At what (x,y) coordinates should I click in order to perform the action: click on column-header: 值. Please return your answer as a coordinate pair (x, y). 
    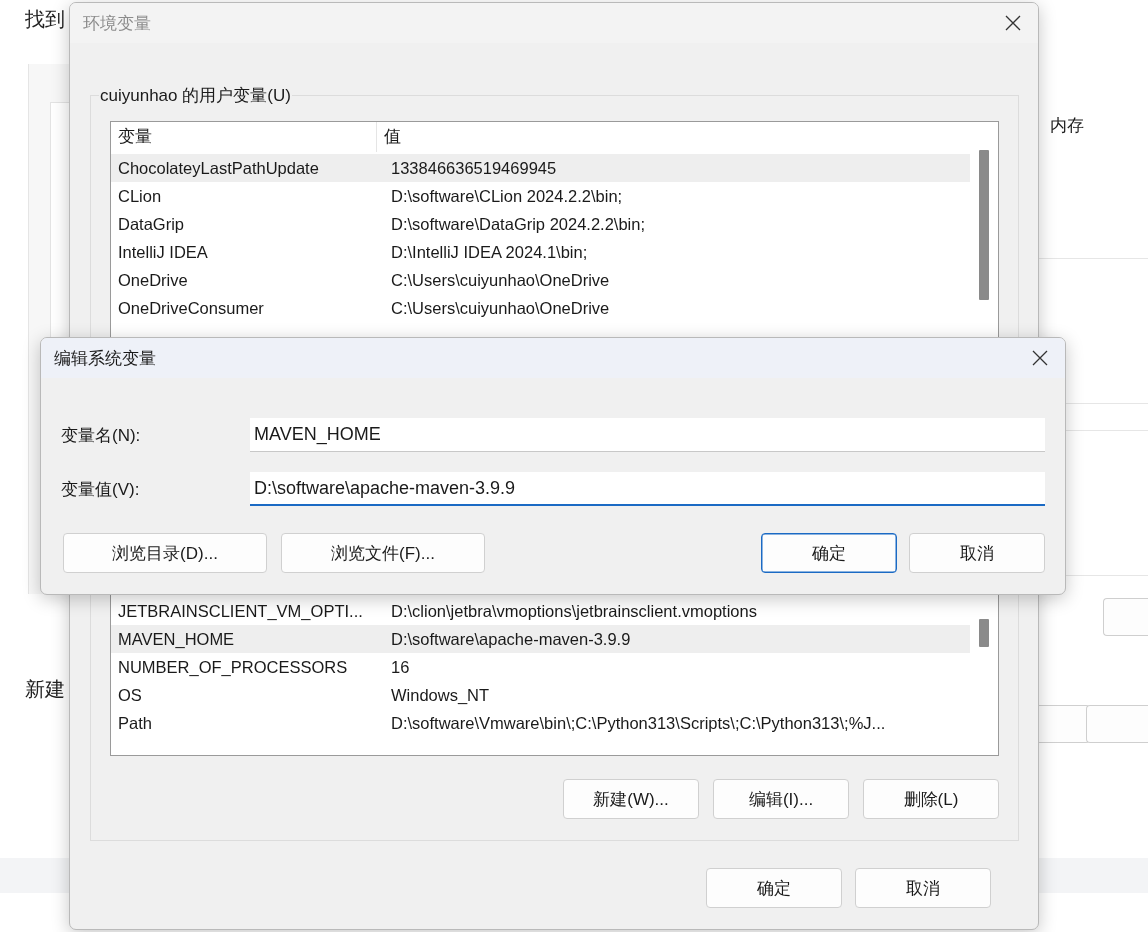
    Looking at the image, I should click on (673, 137).